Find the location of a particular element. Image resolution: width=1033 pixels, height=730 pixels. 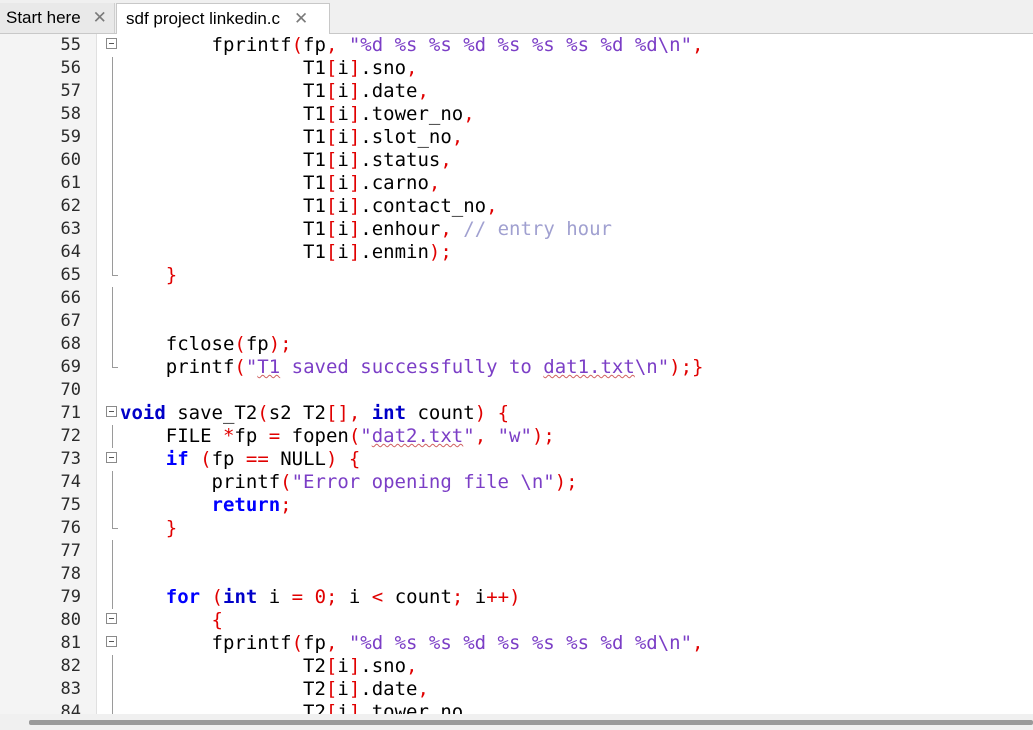

tab-sdf-project-linkedin-c: sdf project linkedin.c ✕ is located at coordinates (223, 18).